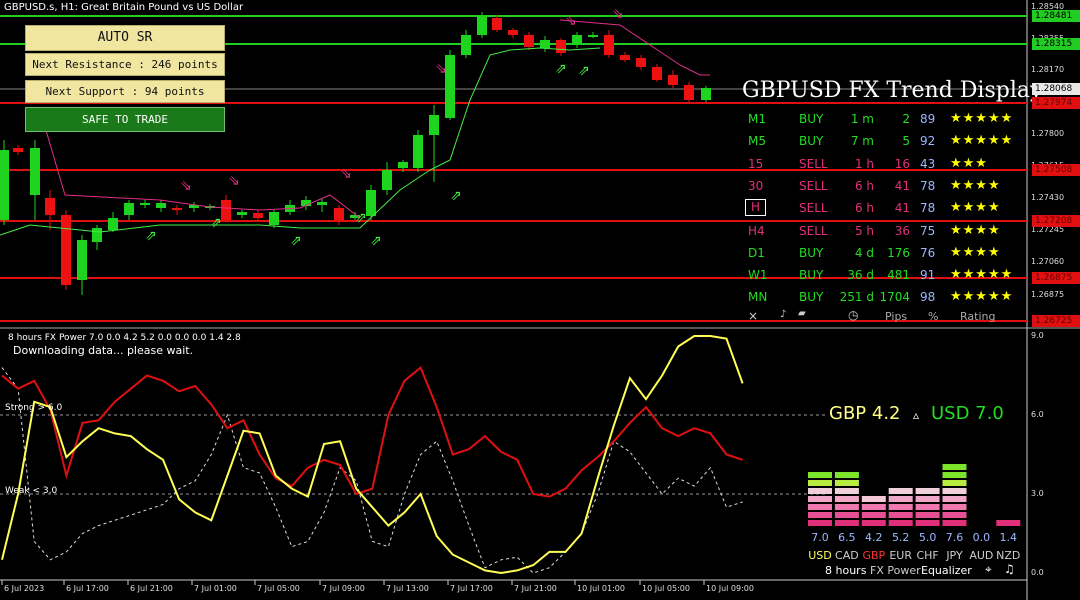 This screenshot has height=600, width=1080. What do you see at coordinates (125, 64) in the screenshot?
I see `next-resistance-label: Next Resistance : 246 points` at bounding box center [125, 64].